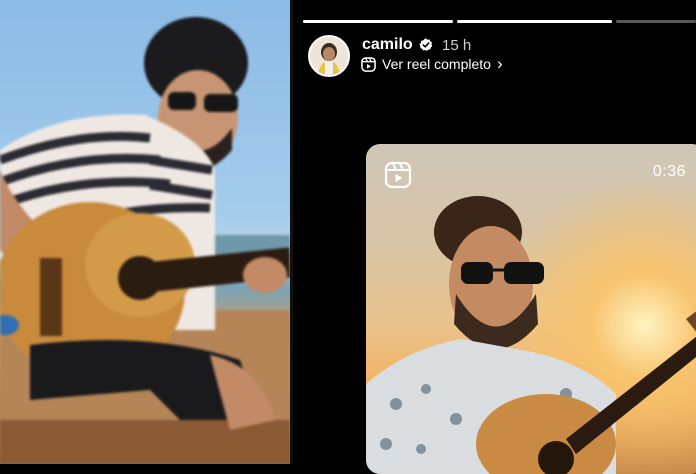  I want to click on chevron-right-icon: ›, so click(499, 63).